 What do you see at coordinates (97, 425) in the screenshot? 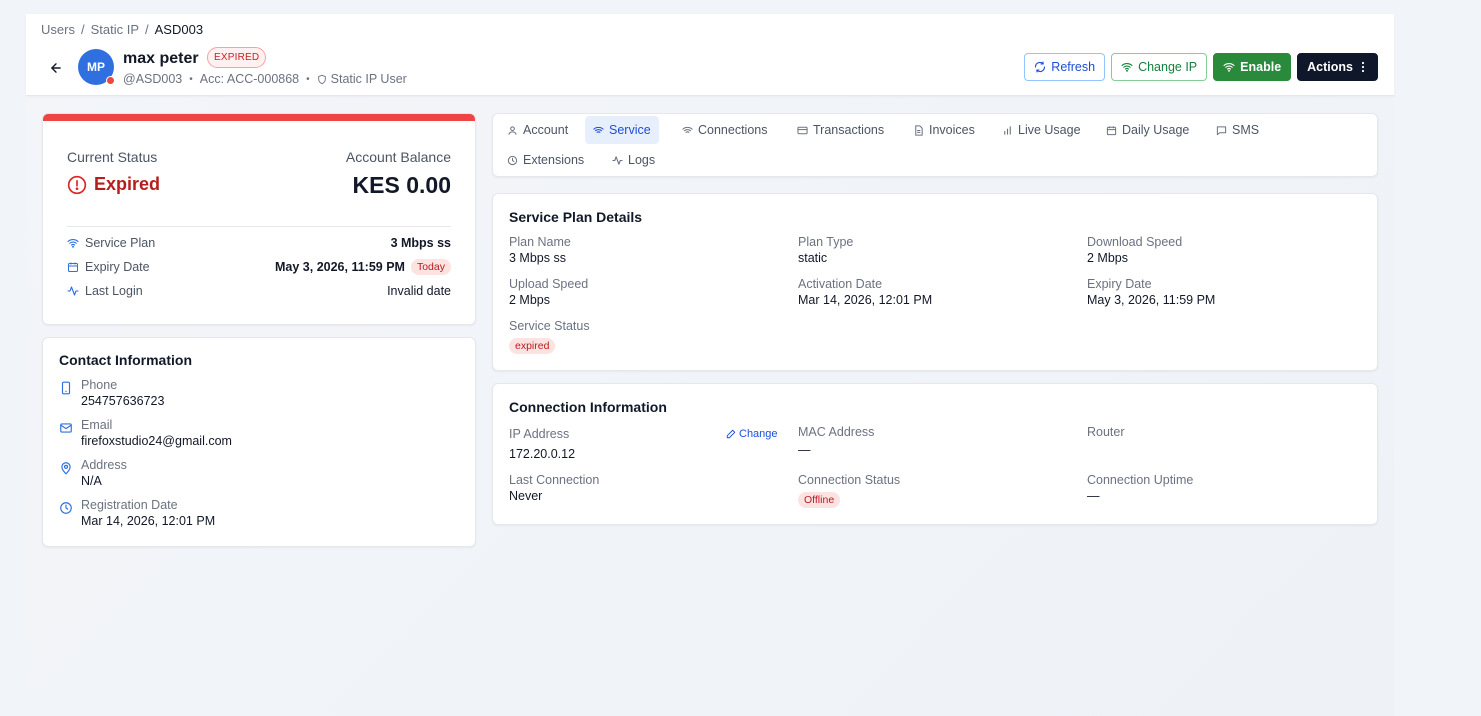
I see `email-label: Email` at bounding box center [97, 425].